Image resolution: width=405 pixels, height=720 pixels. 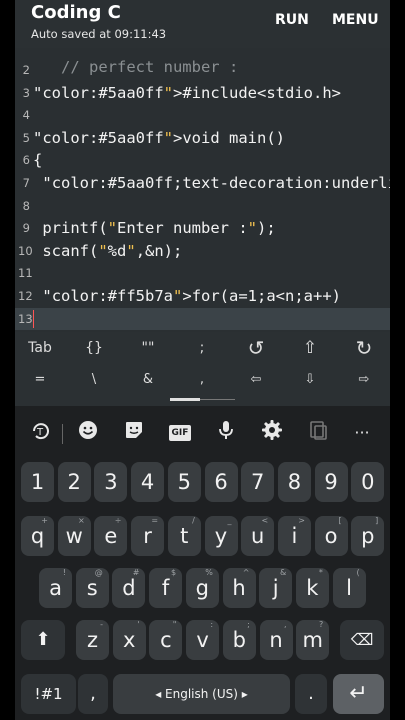 I want to click on key-1: 1, so click(x=37, y=482).